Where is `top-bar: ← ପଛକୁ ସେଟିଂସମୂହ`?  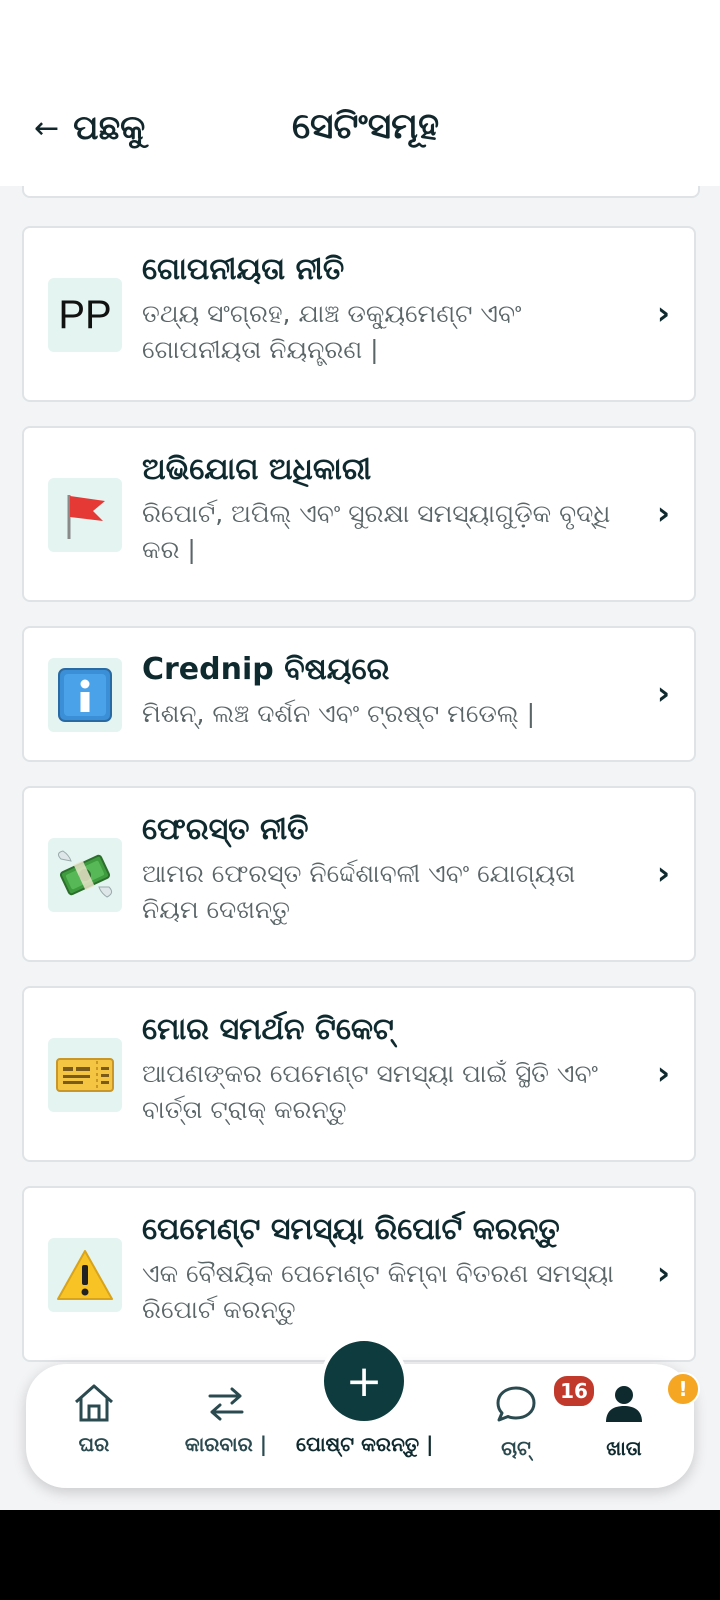 top-bar: ← ପଛକୁ ସେଟିଂସମୂହ is located at coordinates (360, 93).